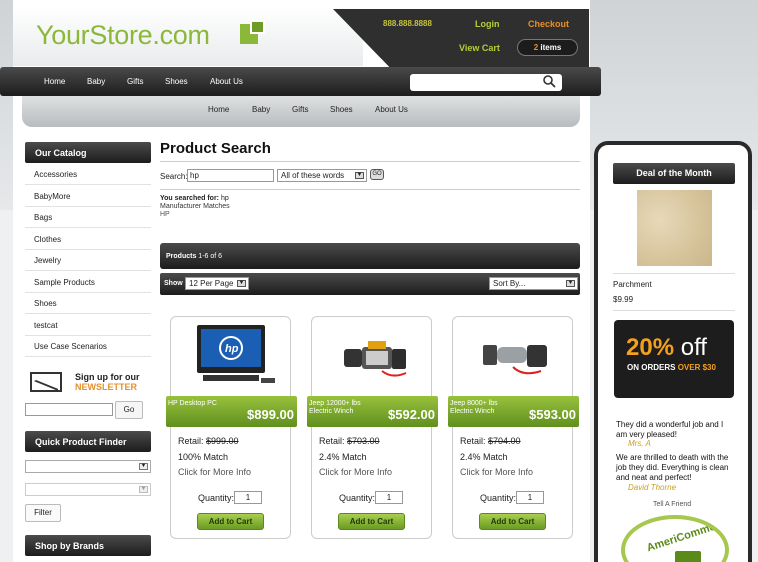 This screenshot has height=562, width=758. What do you see at coordinates (54, 81) in the screenshot?
I see `nav-home: Home` at bounding box center [54, 81].